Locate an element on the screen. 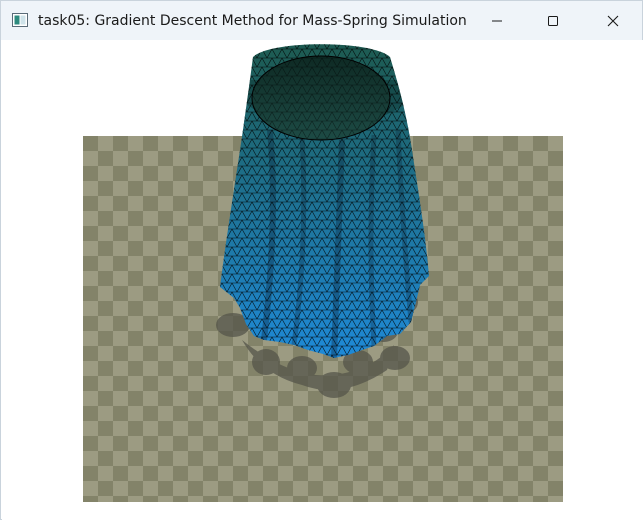 Image resolution: width=643 pixels, height=520 pixels. maximize-icon is located at coordinates (553, 21).